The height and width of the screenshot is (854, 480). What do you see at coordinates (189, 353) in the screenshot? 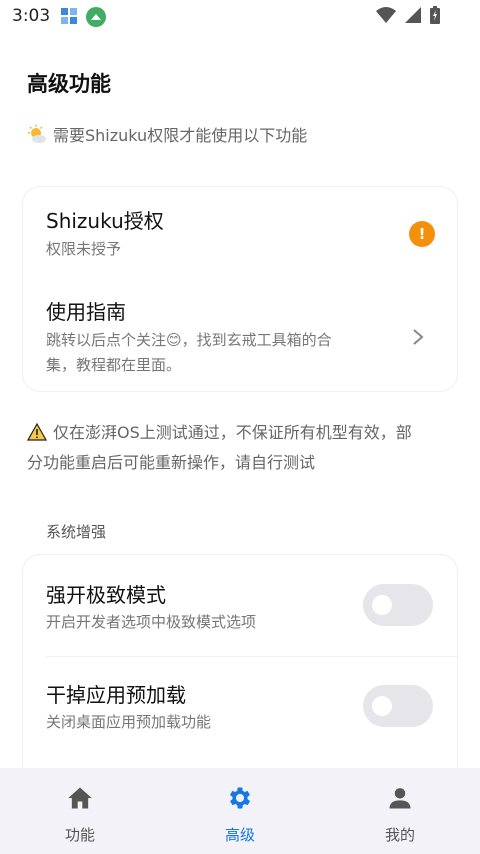
I see `guide-subtitle: 跳转以后点个关注😊，找到玄戒工具箱的合 集，教程都在里面。` at bounding box center [189, 353].